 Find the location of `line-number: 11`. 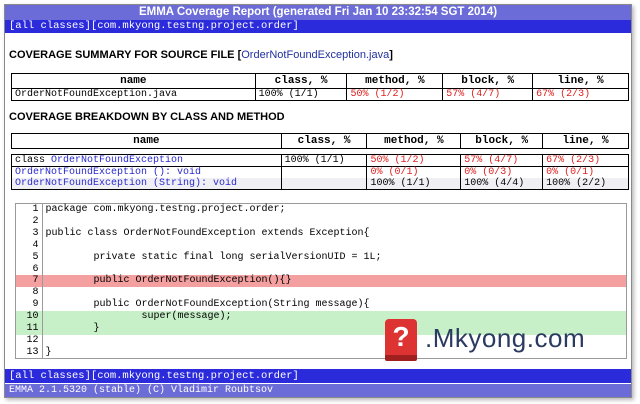

line-number: 11 is located at coordinates (29, 329).